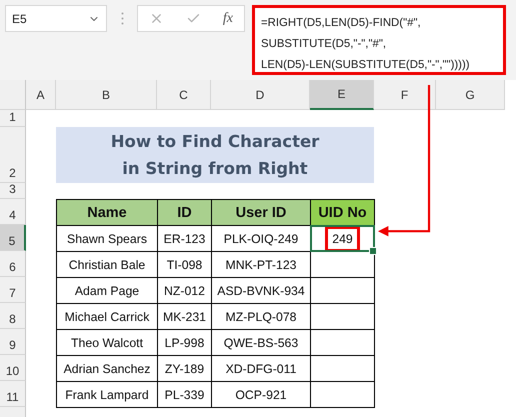  What do you see at coordinates (13, 368) in the screenshot?
I see `row-header: 10` at bounding box center [13, 368].